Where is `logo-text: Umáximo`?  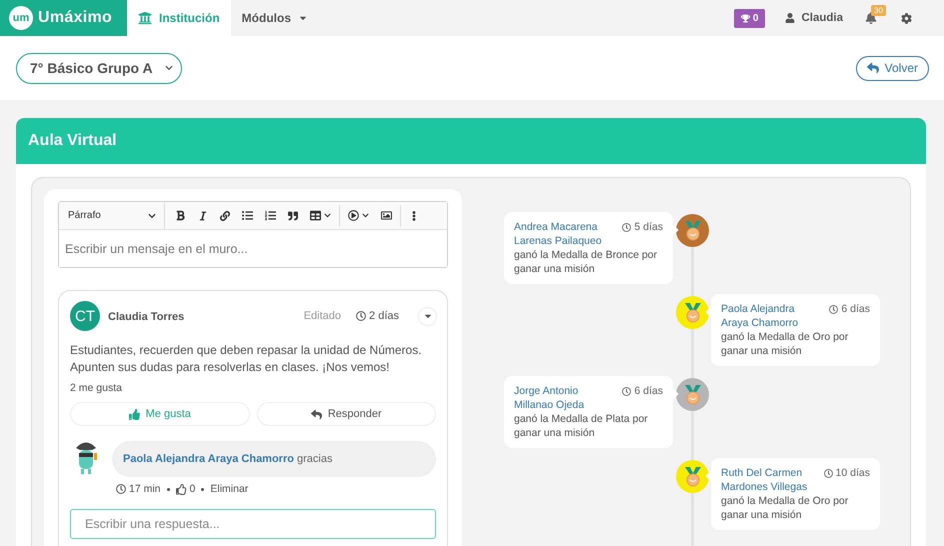 logo-text: Umáximo is located at coordinates (75, 18).